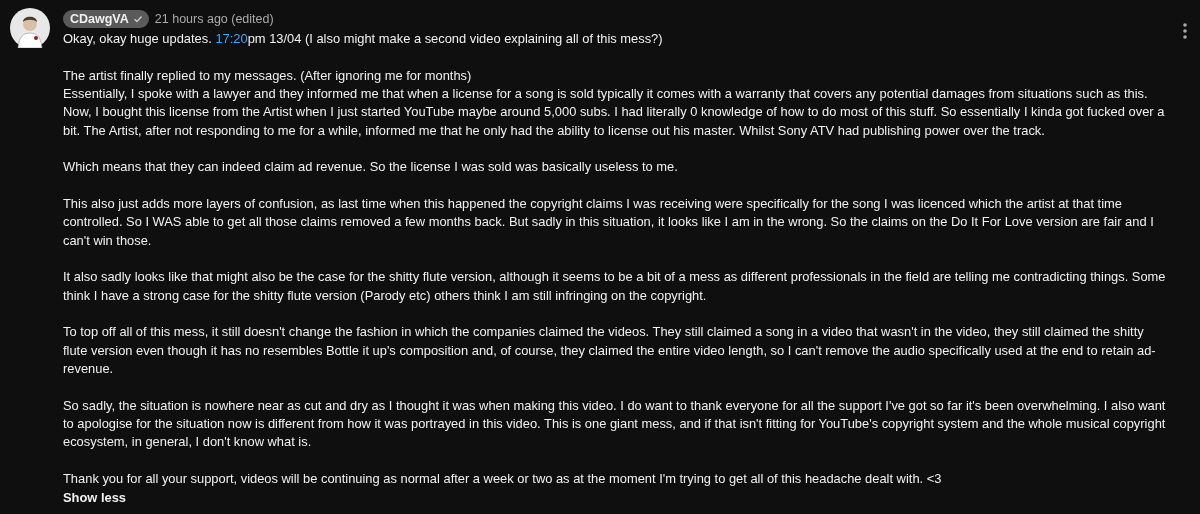 Image resolution: width=1200 pixels, height=514 pixels. Describe the element at coordinates (371, 167) in the screenshot. I see `comment-text: Which means that they can indeed claim ad revenue. So the license I was sold was basically useless to me.` at that location.